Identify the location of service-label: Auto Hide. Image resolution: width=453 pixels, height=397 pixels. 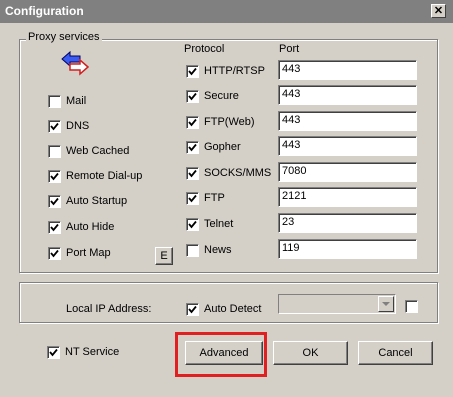
(90, 227).